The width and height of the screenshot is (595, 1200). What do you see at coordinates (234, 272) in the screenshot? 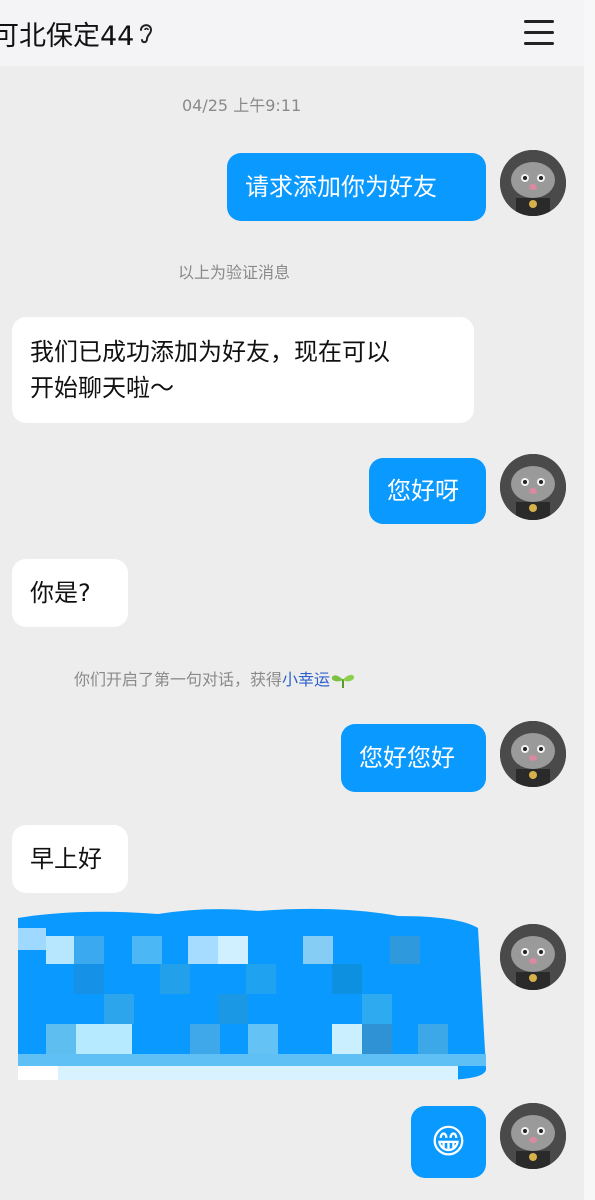
I see `verification-notice: 以上为验证消息` at bounding box center [234, 272].